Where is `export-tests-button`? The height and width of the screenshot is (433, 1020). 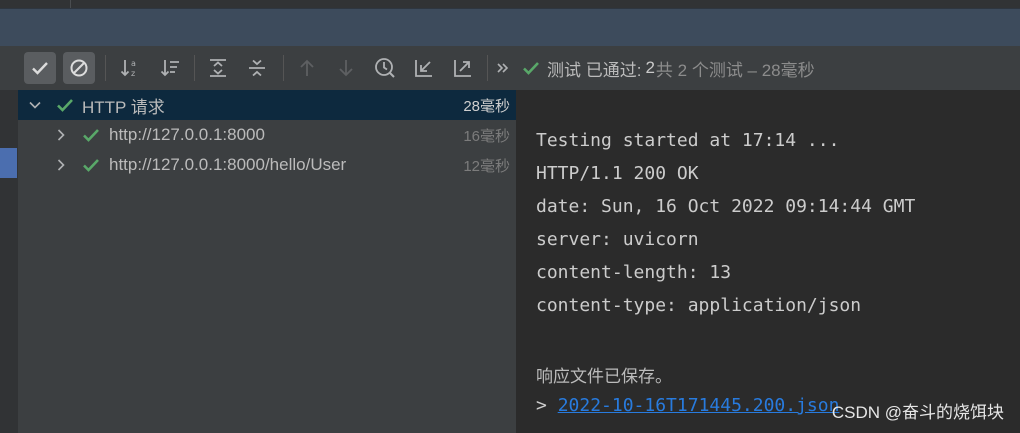 export-tests-button is located at coordinates (463, 68).